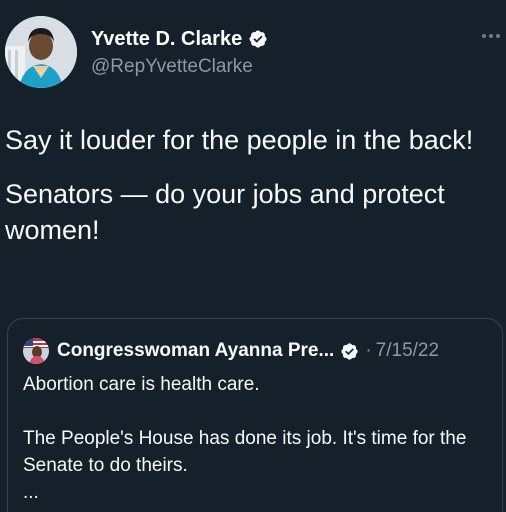  I want to click on author-handle: @RepYvetteClarke, so click(179, 67).